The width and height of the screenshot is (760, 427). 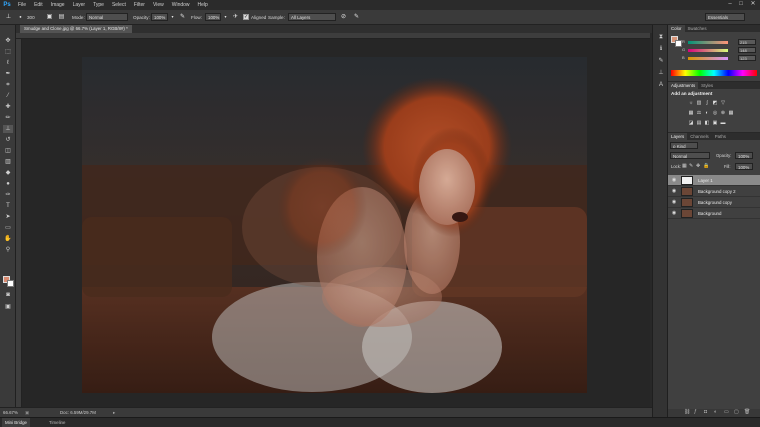 What do you see at coordinates (107, 17) in the screenshot?
I see `mode-select: Normal` at bounding box center [107, 17].